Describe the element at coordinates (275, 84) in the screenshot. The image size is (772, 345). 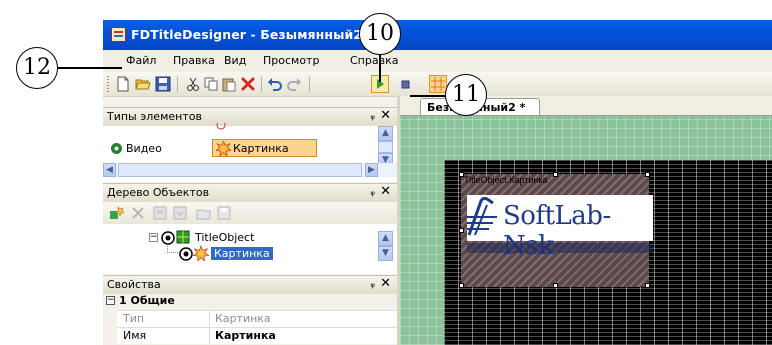
I see `undo-icon` at that location.